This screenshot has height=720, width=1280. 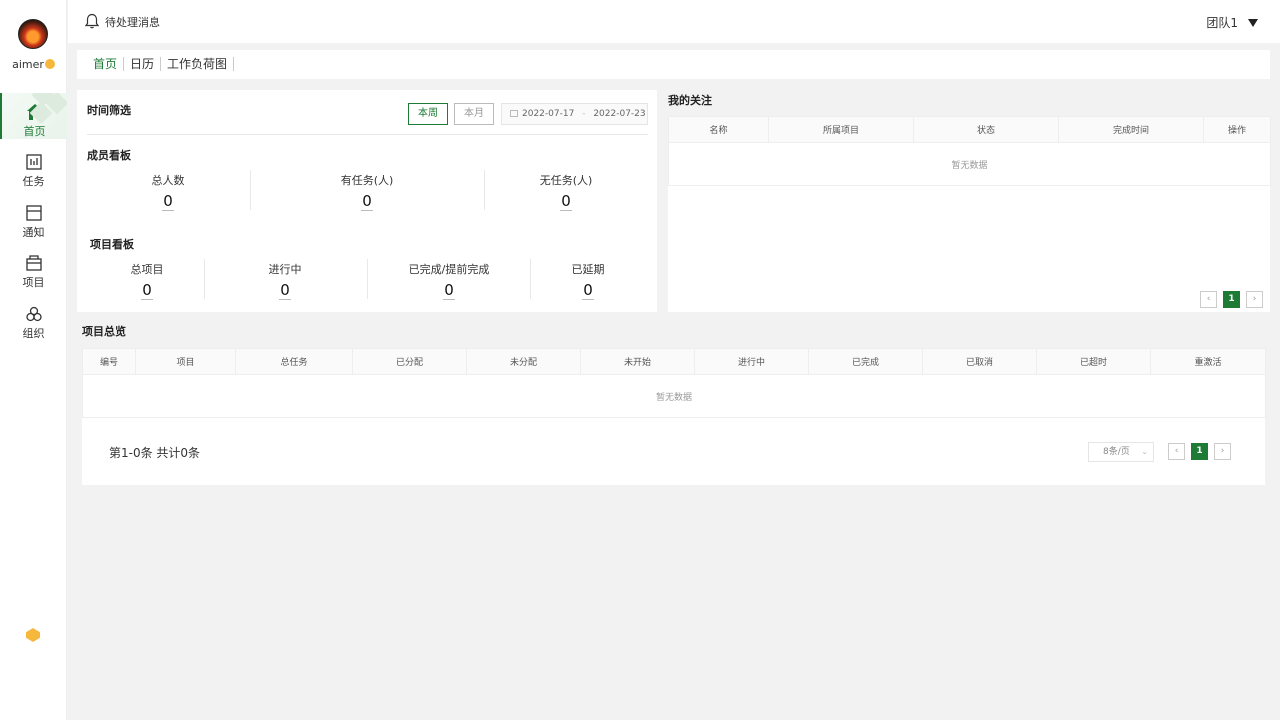 I want to click on column-header: 未分配, so click(x=523, y=361).